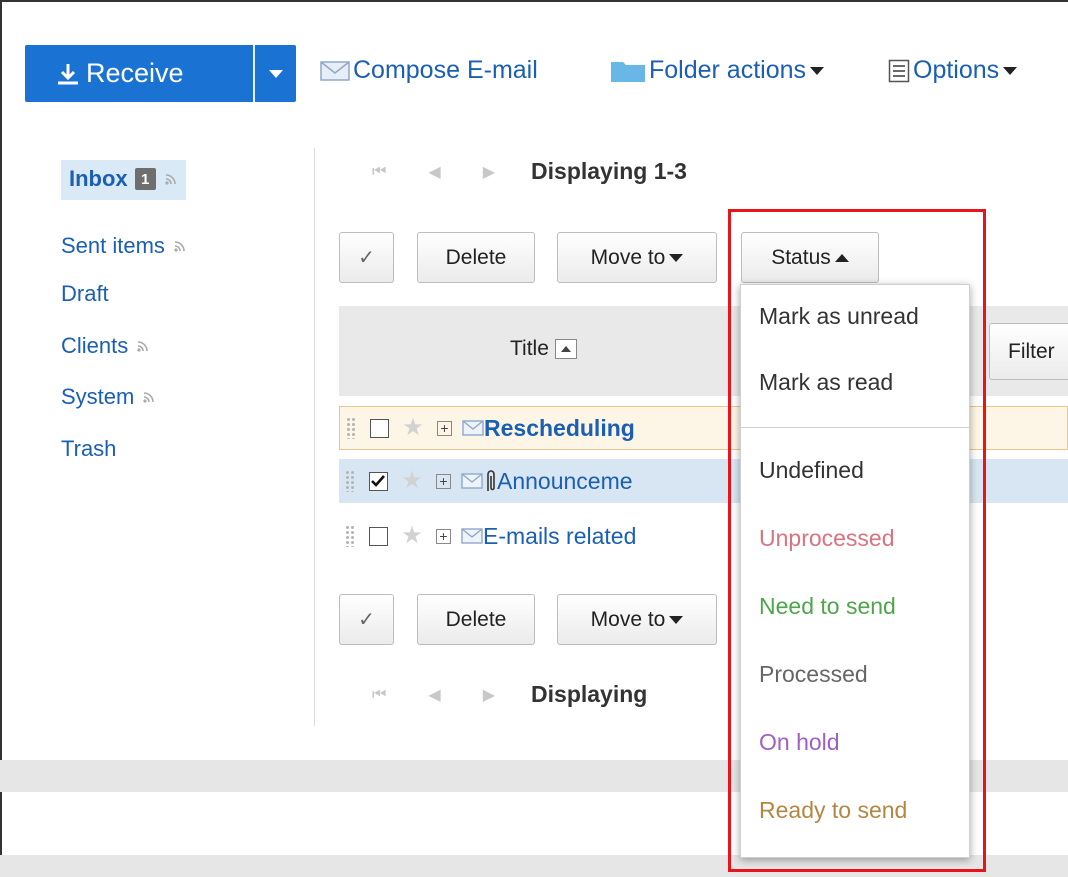 Image resolution: width=1068 pixels, height=877 pixels. I want to click on list-icon, so click(899, 70).